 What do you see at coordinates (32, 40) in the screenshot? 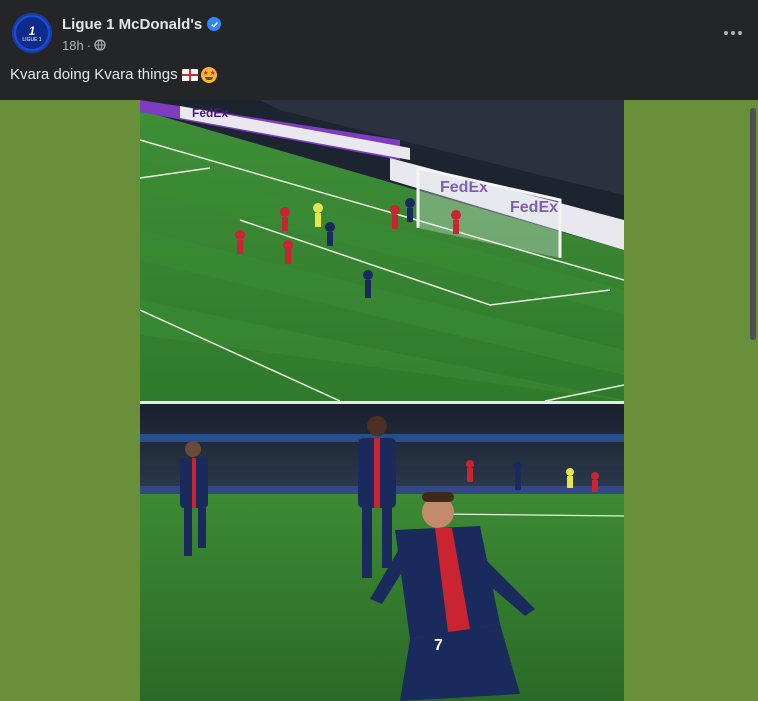
I see `avatar-logo-text: LIGUE 1` at bounding box center [32, 40].